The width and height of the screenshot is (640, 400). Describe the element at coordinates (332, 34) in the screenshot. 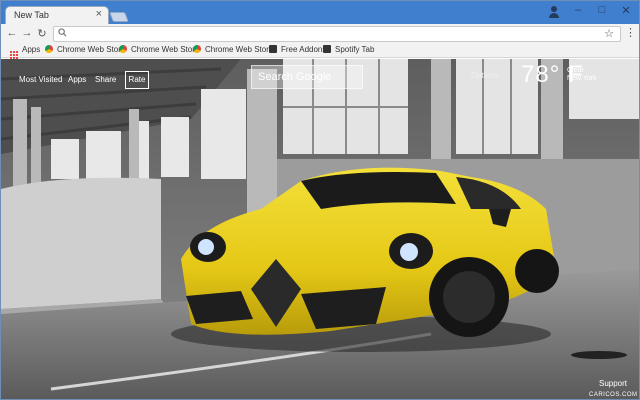

I see `omnibox-input` at that location.